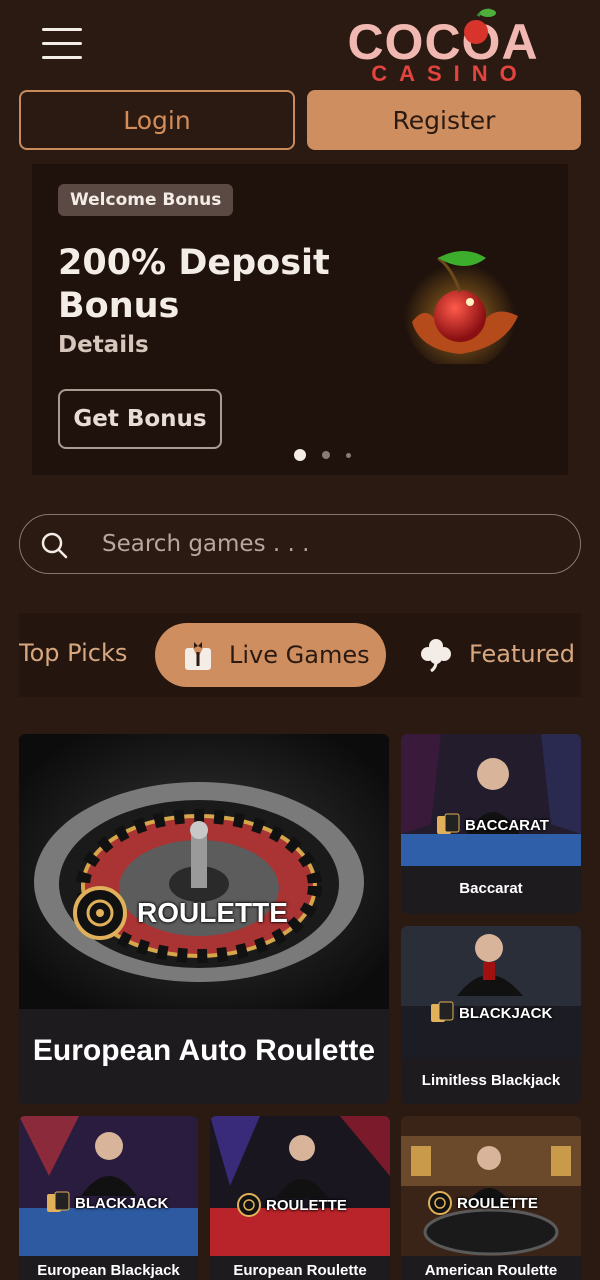 Image resolution: width=600 pixels, height=1280 pixels. I want to click on tab-live-games-label: Live Games, so click(299, 655).